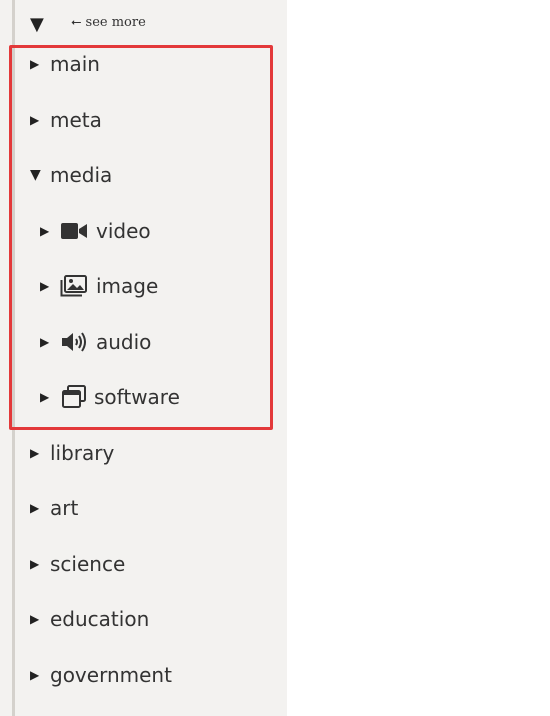 The height and width of the screenshot is (716, 550). I want to click on tree-item-image: ▶ image, so click(99, 286).